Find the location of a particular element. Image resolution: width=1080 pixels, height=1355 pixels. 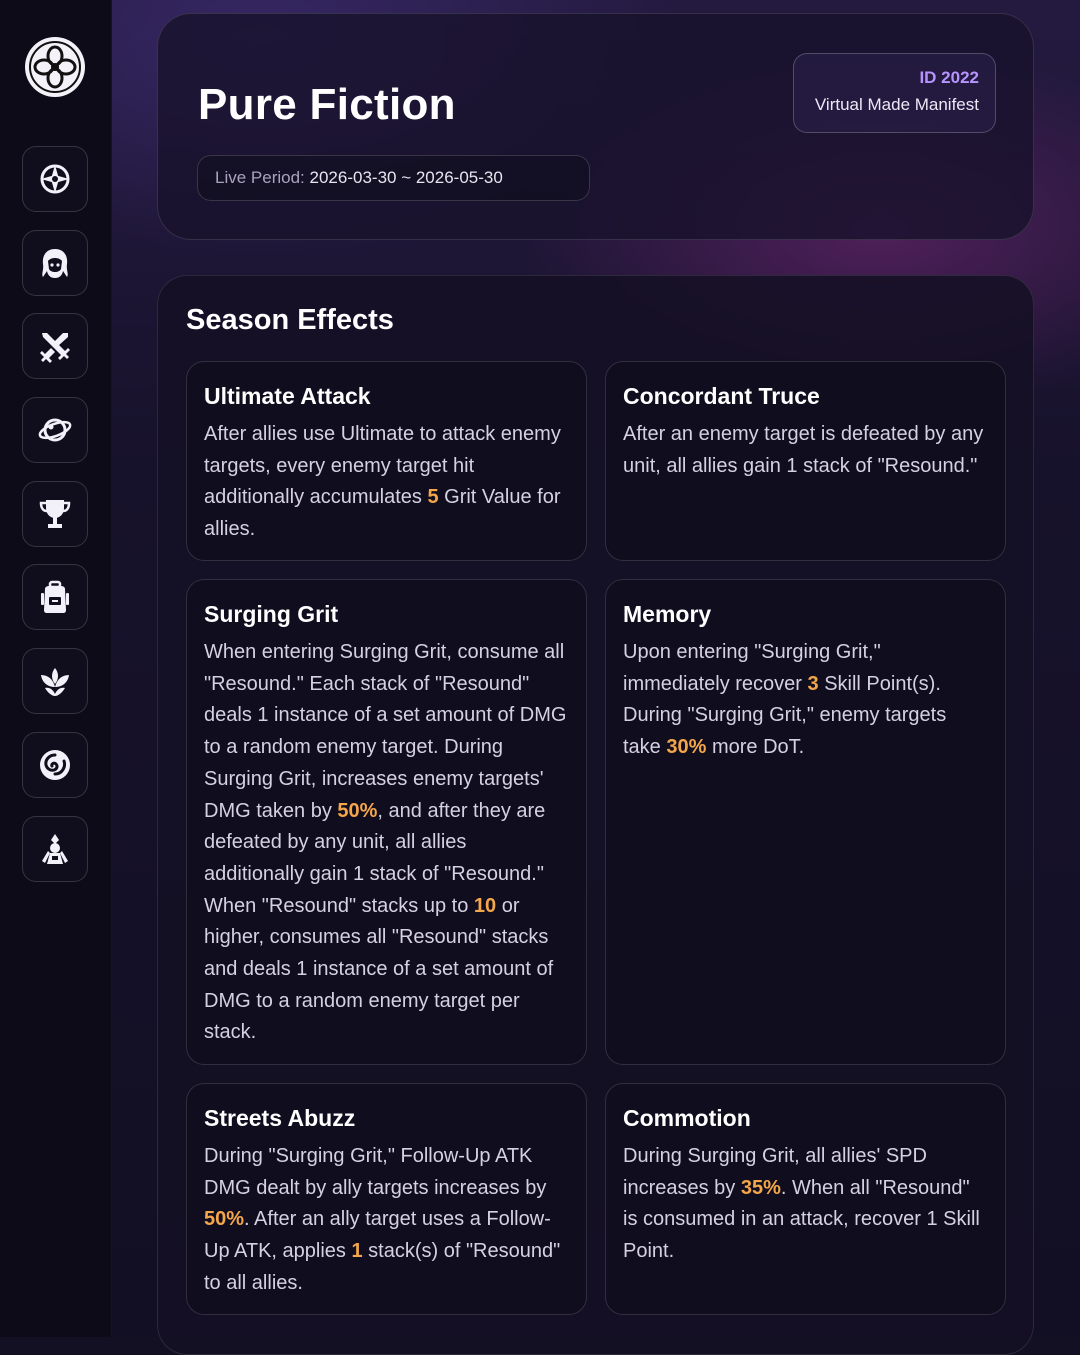

lotus-icon is located at coordinates (55, 681).